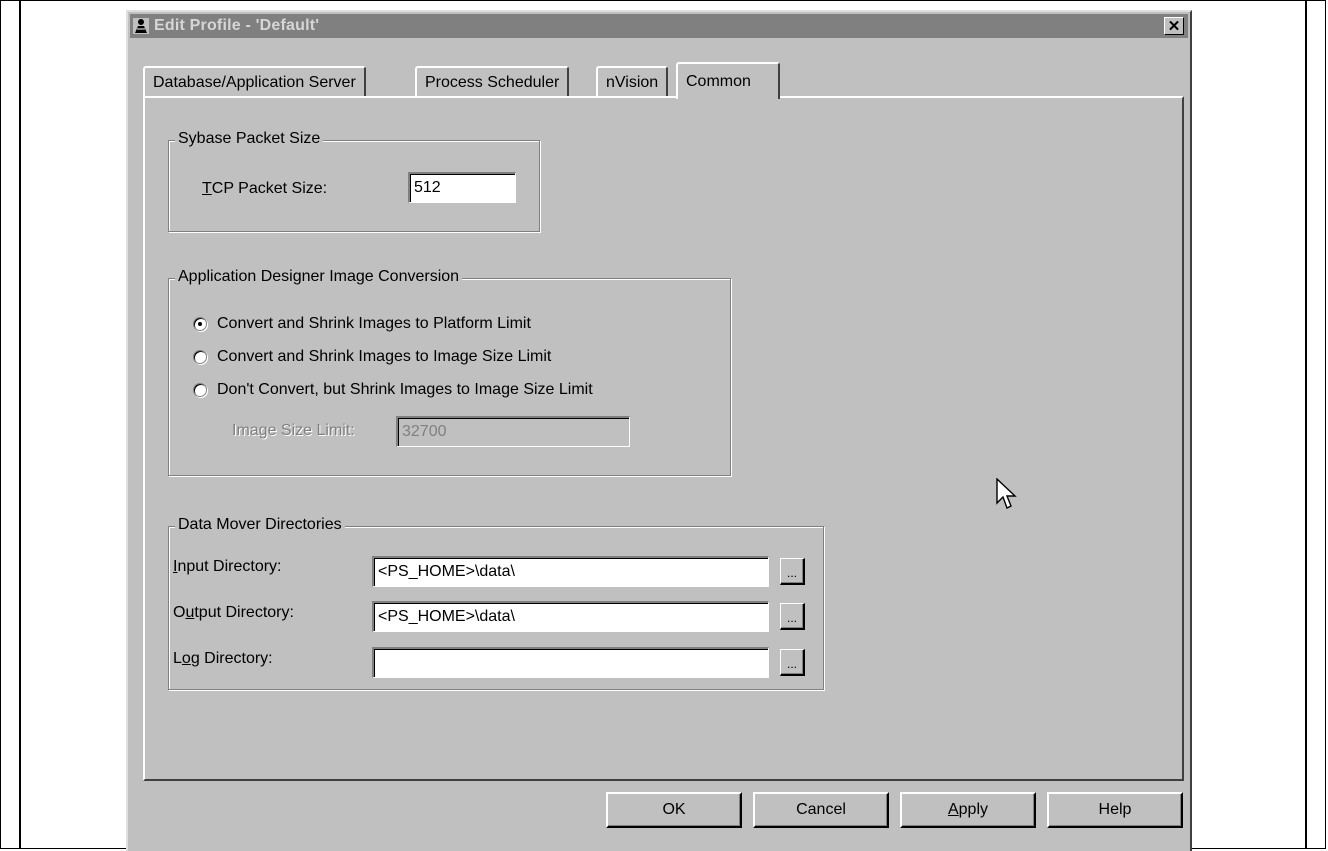  Describe the element at coordinates (973, 809) in the screenshot. I see `button-label: pply` at that location.